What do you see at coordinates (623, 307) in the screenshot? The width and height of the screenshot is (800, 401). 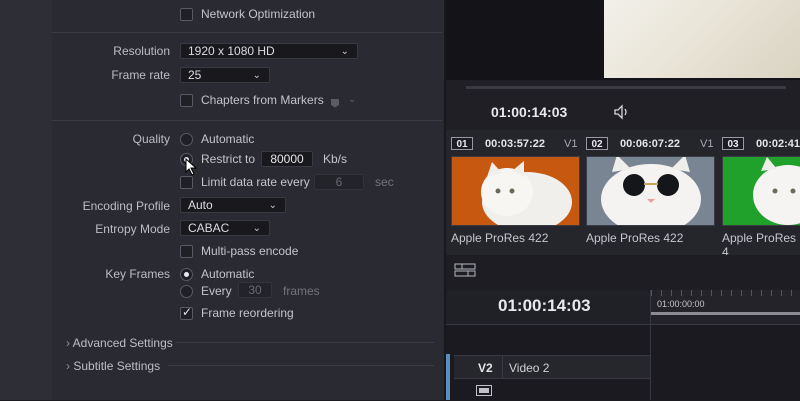 I see `timeline-header: 01:00:14:03 01:00:00:00` at bounding box center [623, 307].